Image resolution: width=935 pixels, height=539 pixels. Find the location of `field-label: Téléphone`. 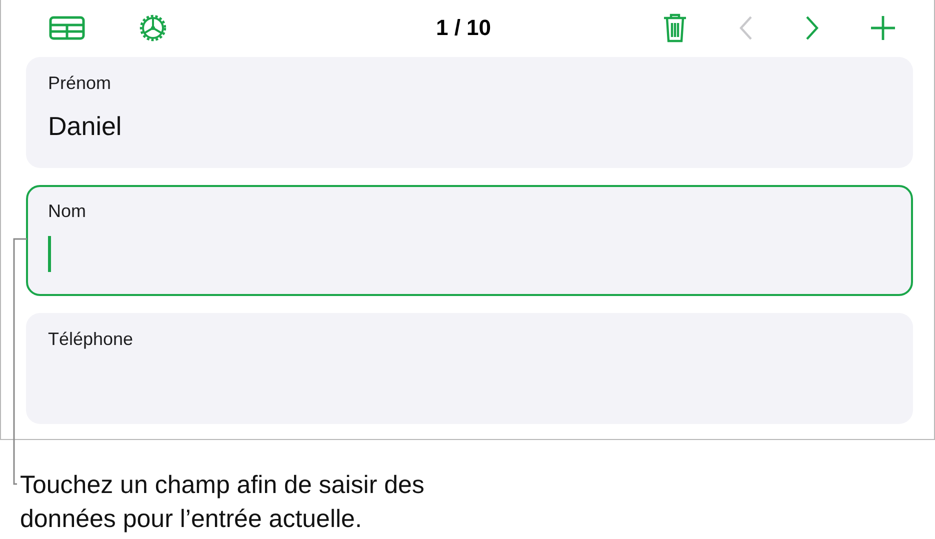

field-label: Téléphone is located at coordinates (91, 339).